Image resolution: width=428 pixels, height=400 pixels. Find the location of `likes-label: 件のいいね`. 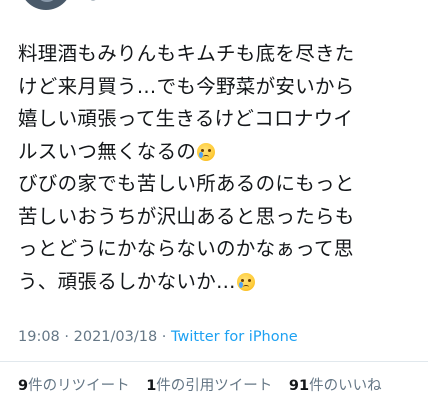

likes-label: 件のいいね is located at coordinates (345, 386).